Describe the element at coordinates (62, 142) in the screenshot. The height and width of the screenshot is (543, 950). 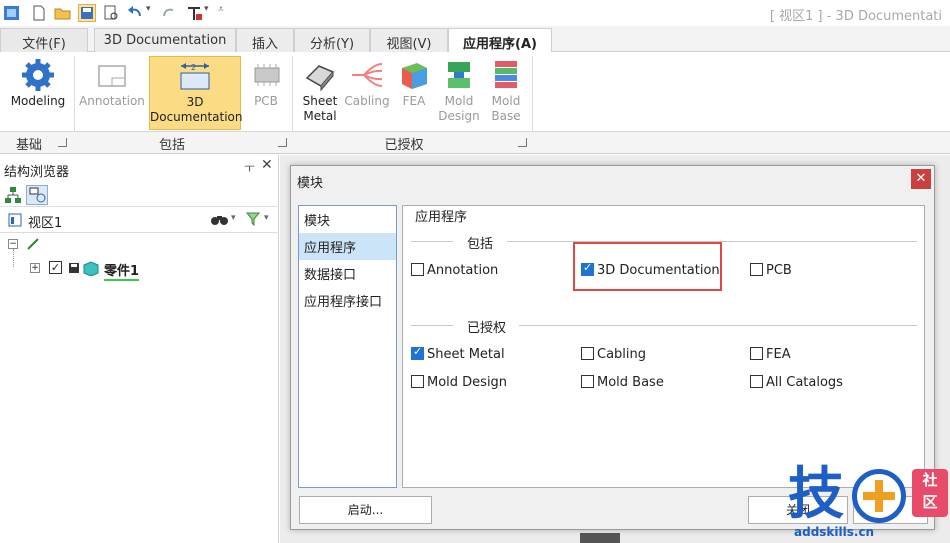
I see `group-basic-launcher-icon` at that location.